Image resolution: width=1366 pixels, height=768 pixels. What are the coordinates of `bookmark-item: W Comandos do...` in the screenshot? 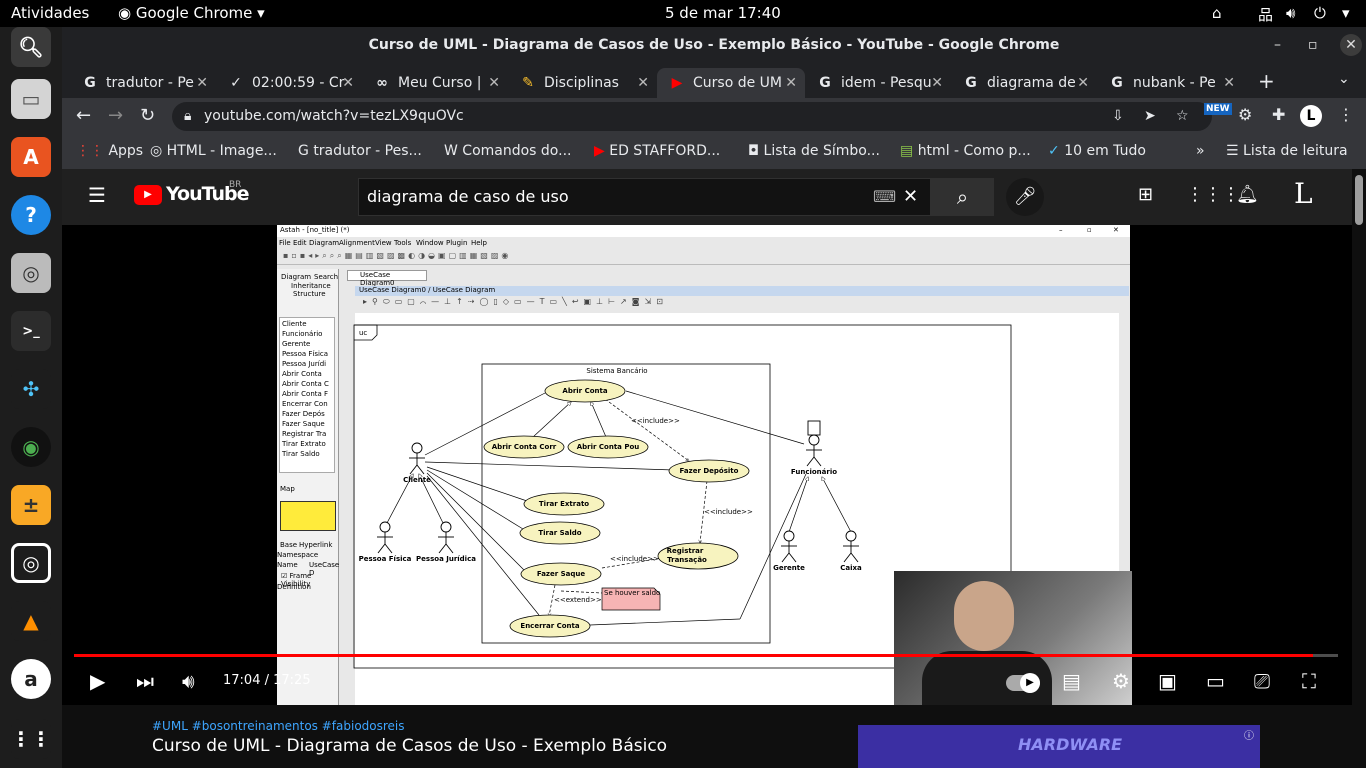 It's located at (507, 151).